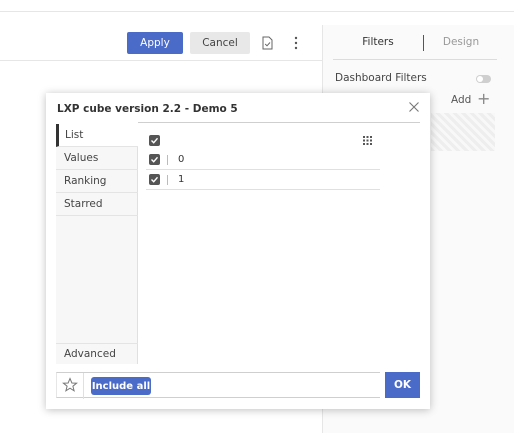  I want to click on nav-item-list: List, so click(97, 135).